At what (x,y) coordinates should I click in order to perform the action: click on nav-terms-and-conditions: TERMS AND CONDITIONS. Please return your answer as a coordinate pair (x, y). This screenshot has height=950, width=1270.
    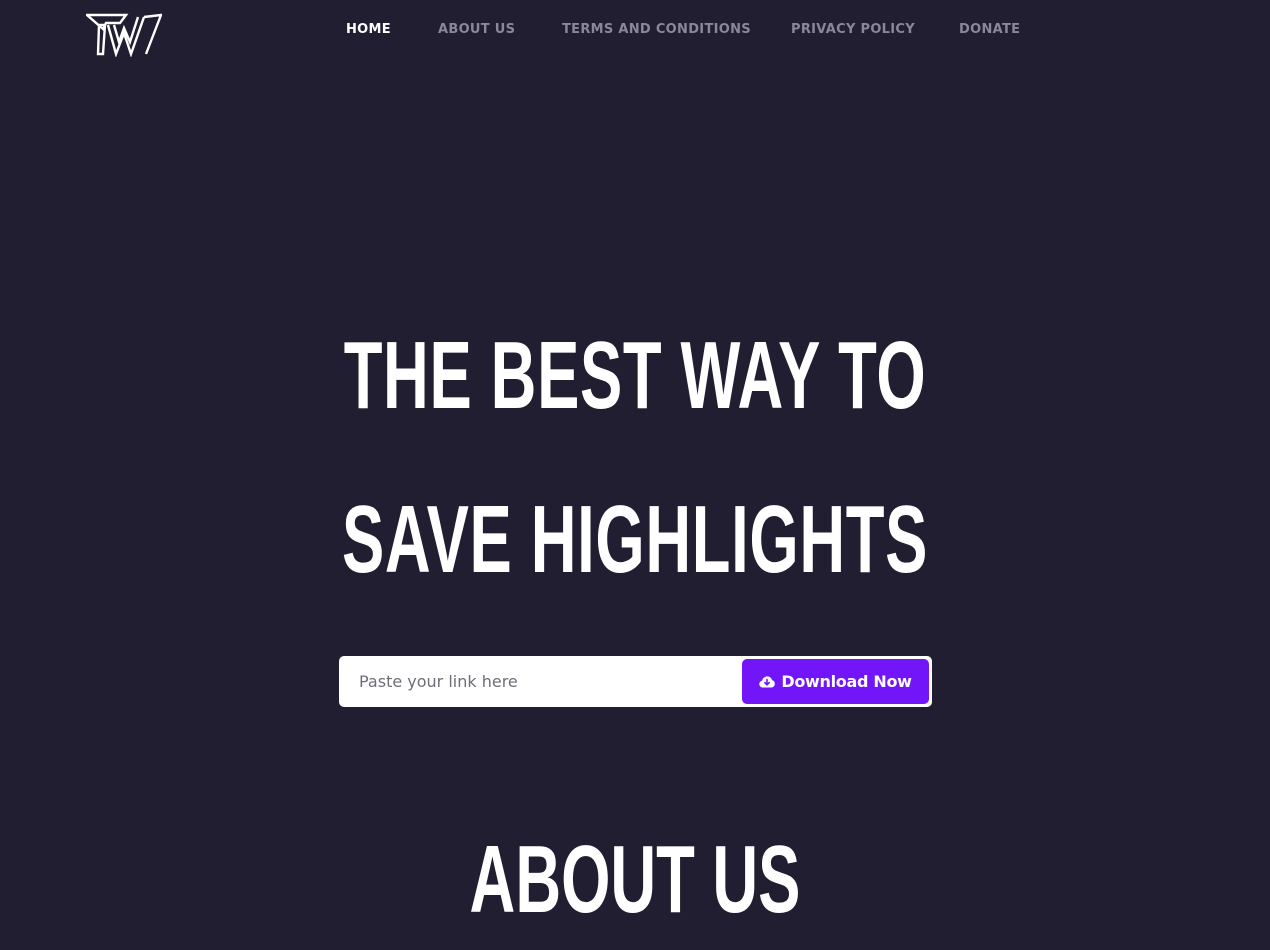
    Looking at the image, I should click on (656, 29).